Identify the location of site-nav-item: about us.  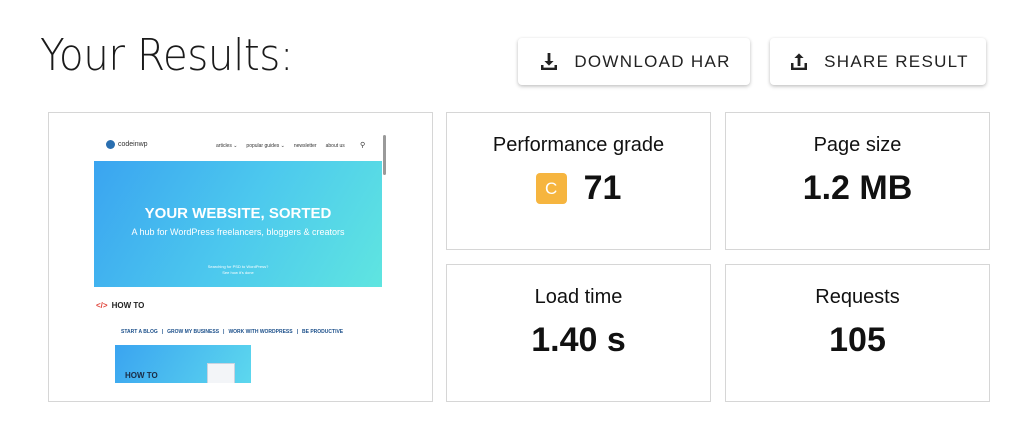
(335, 146).